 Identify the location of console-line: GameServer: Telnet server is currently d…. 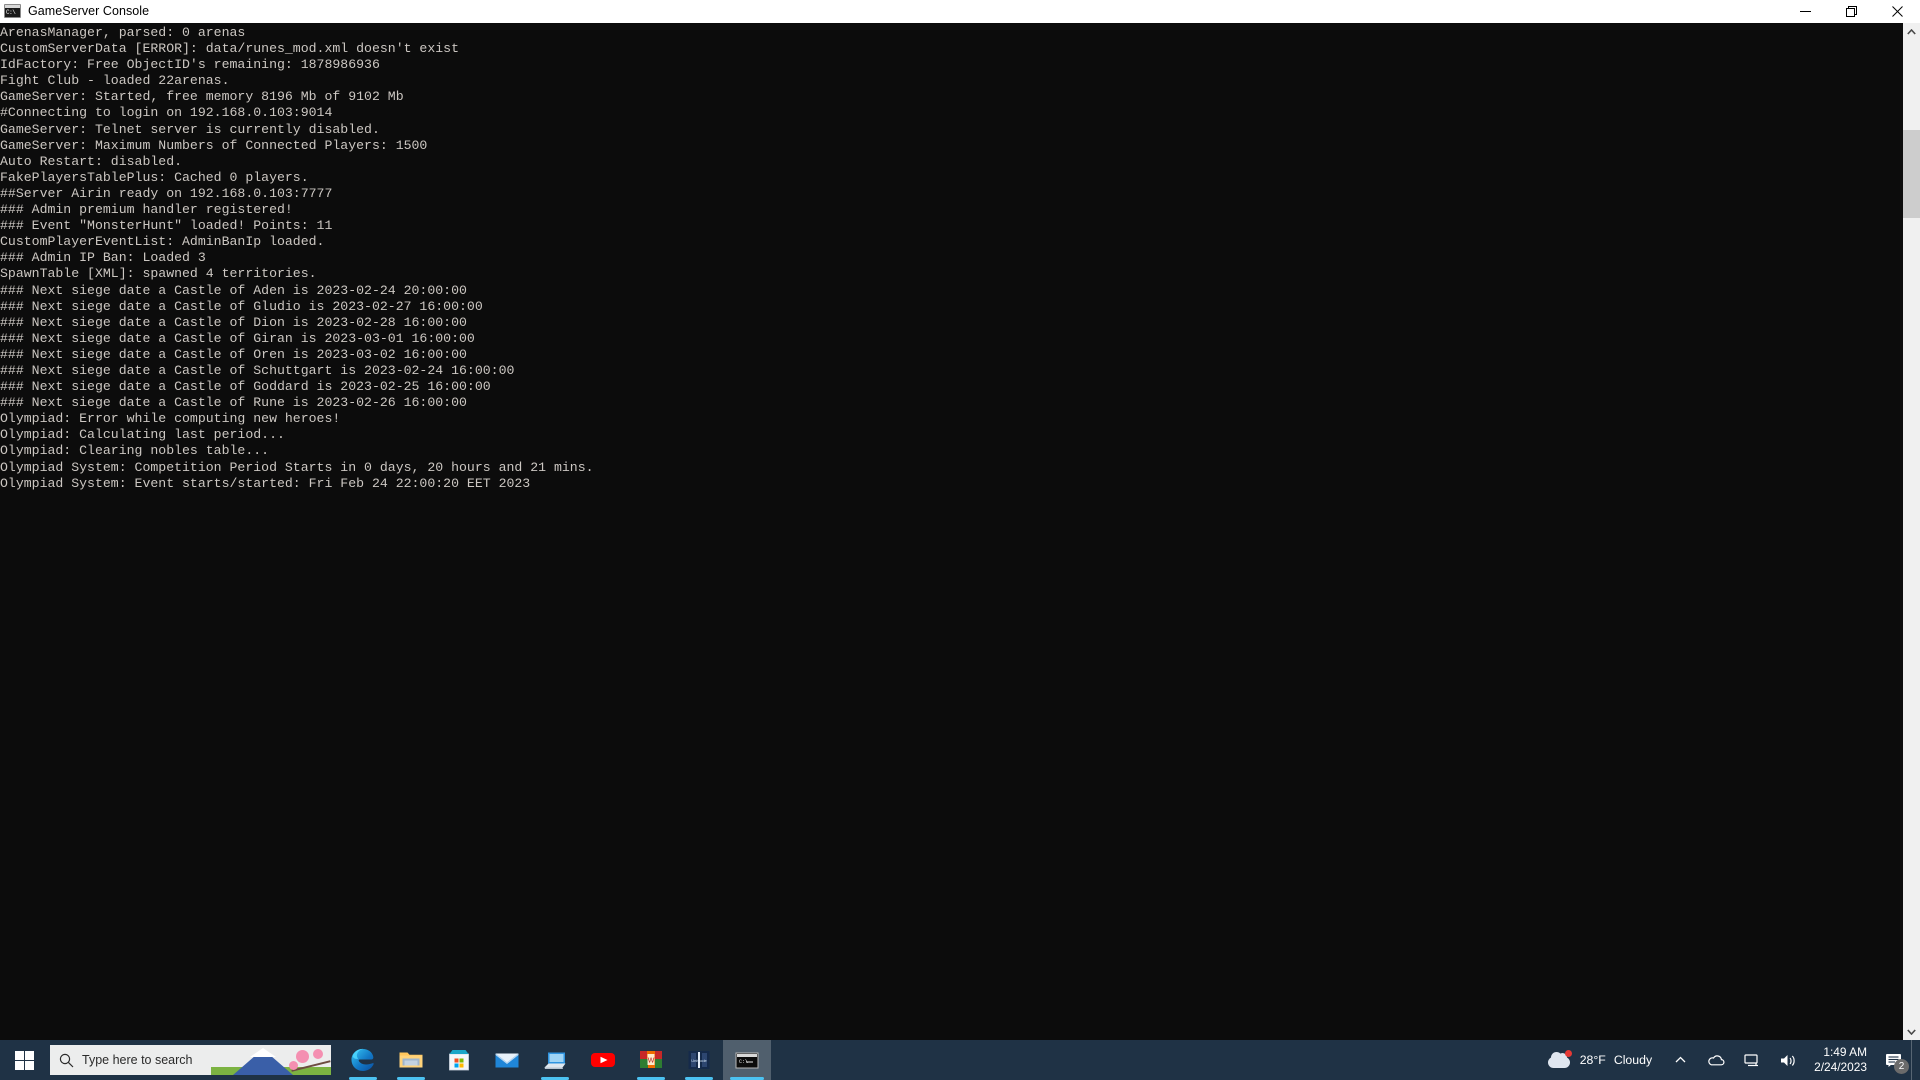
(190, 129).